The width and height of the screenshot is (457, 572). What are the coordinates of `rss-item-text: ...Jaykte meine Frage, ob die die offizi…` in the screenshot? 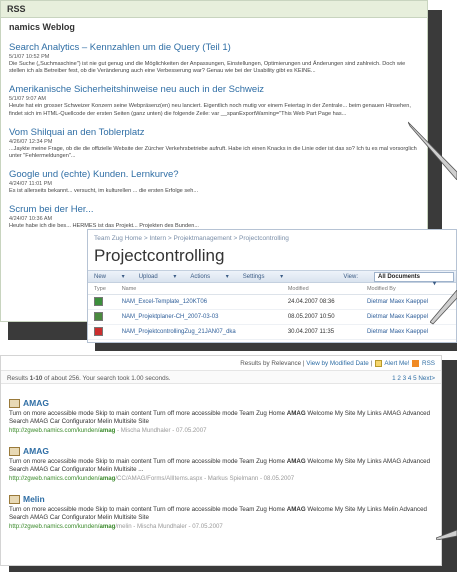 It's located at (213, 152).